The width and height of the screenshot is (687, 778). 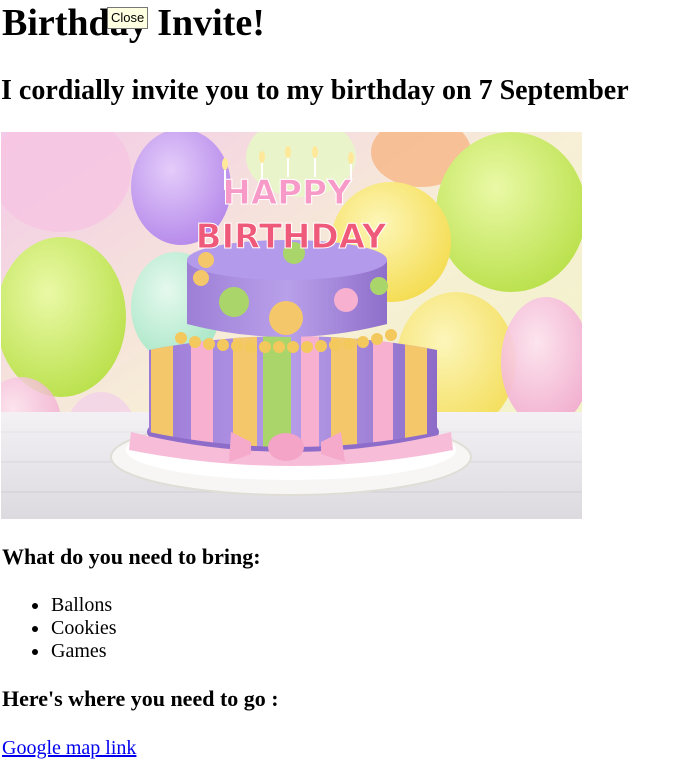 I want to click on bring-list: Ballons Cookies Games, so click(x=58, y=628).